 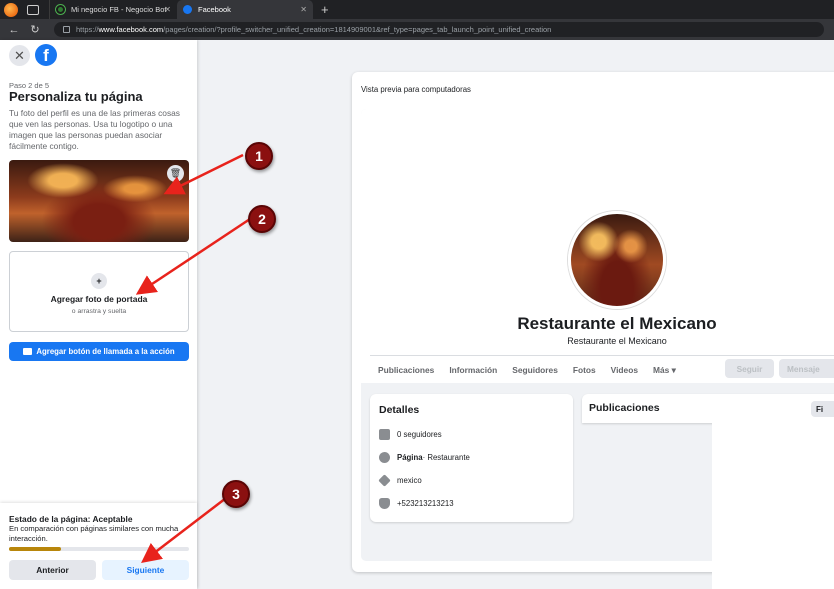 What do you see at coordinates (624, 408) in the screenshot?
I see `posts-title: Publicaciones` at bounding box center [624, 408].